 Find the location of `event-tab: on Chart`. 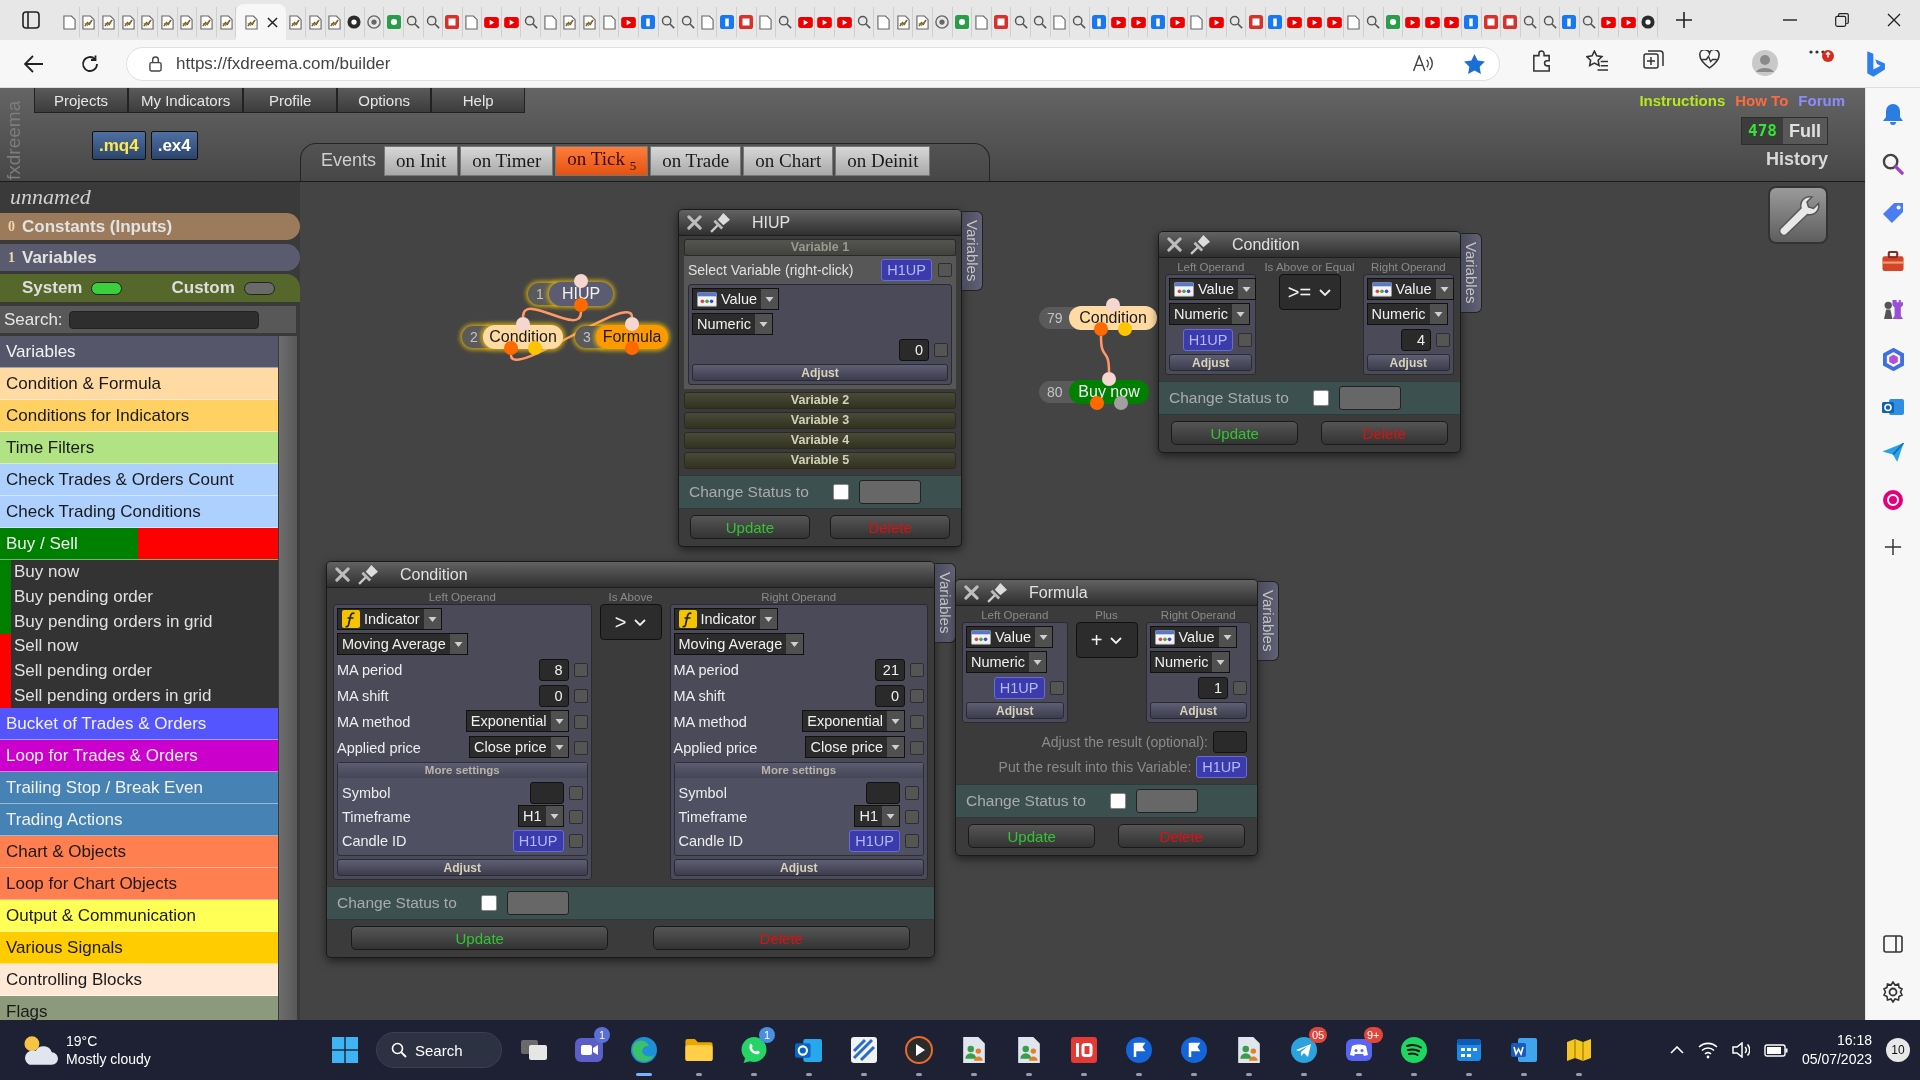

event-tab: on Chart is located at coordinates (788, 161).